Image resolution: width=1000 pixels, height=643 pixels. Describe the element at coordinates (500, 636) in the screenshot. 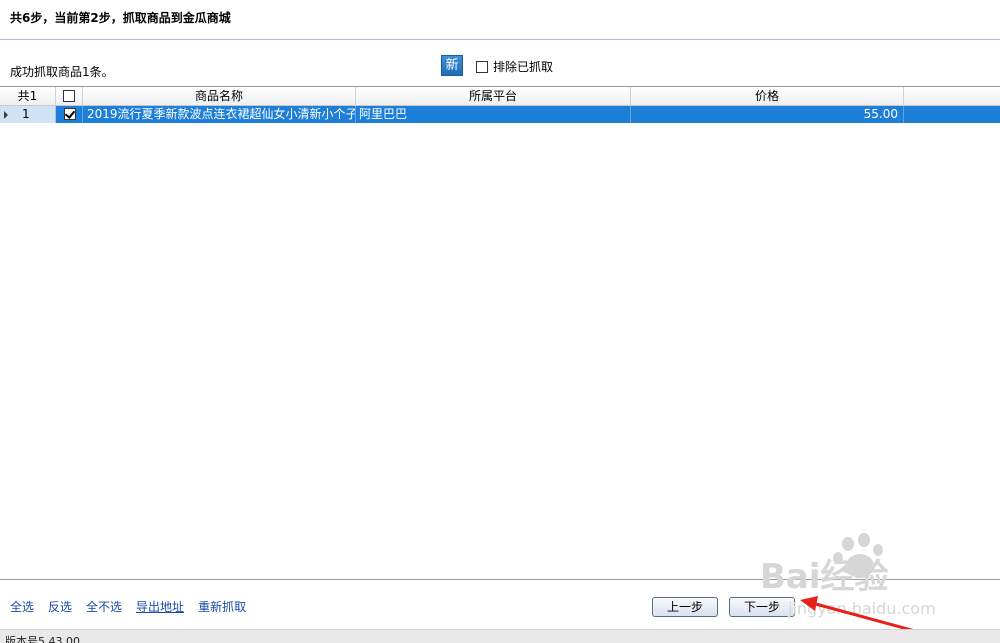

I see `status-bar: 版本号5.43.00` at that location.